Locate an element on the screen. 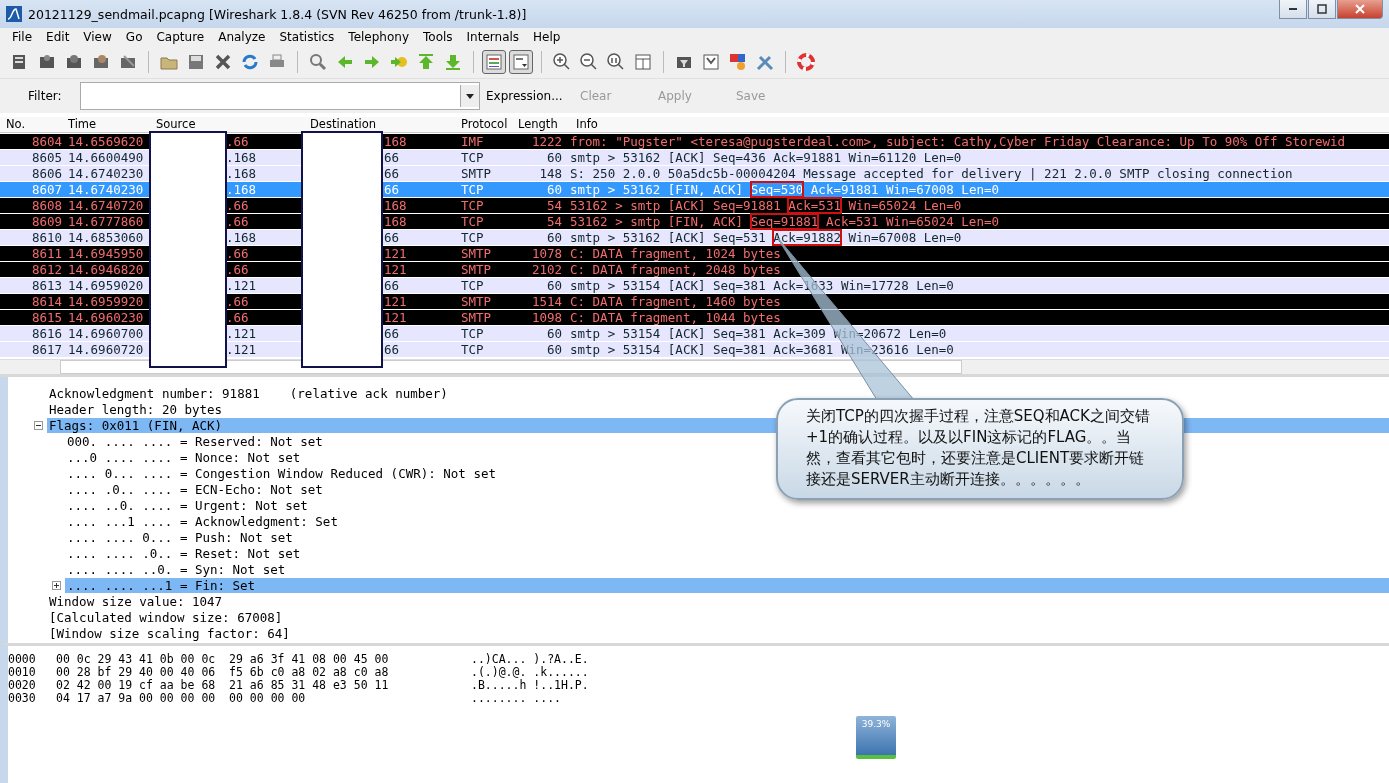 The height and width of the screenshot is (783, 1389). table-cell-text: 8609 is located at coordinates (46, 221).